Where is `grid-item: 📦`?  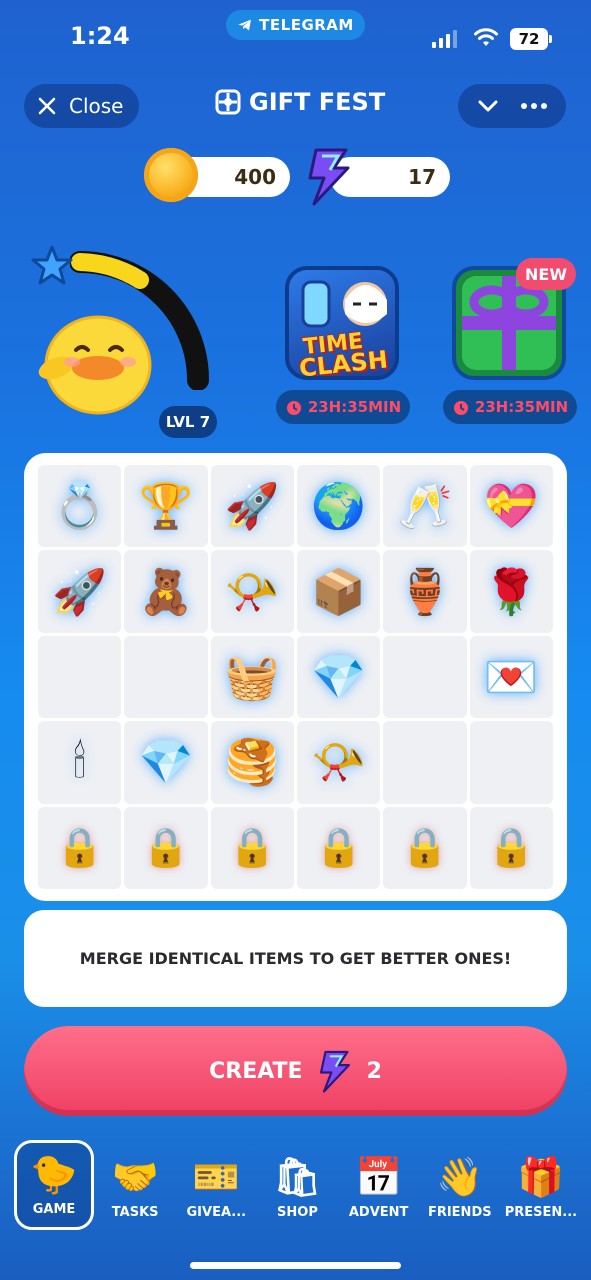
grid-item: 📦 is located at coordinates (339, 591).